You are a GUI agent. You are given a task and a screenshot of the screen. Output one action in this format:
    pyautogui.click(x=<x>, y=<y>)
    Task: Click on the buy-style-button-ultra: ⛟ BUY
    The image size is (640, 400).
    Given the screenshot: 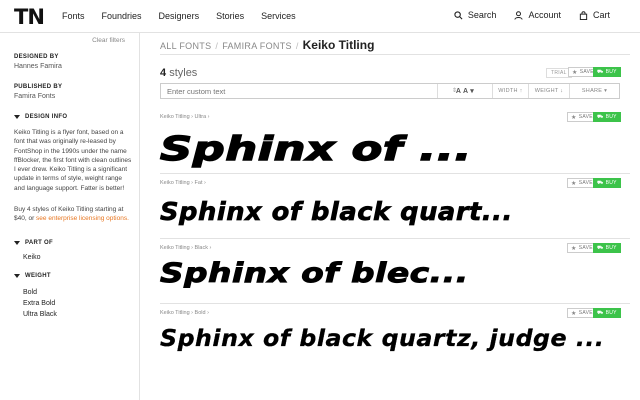 What is the action you would take?
    pyautogui.click(x=607, y=117)
    